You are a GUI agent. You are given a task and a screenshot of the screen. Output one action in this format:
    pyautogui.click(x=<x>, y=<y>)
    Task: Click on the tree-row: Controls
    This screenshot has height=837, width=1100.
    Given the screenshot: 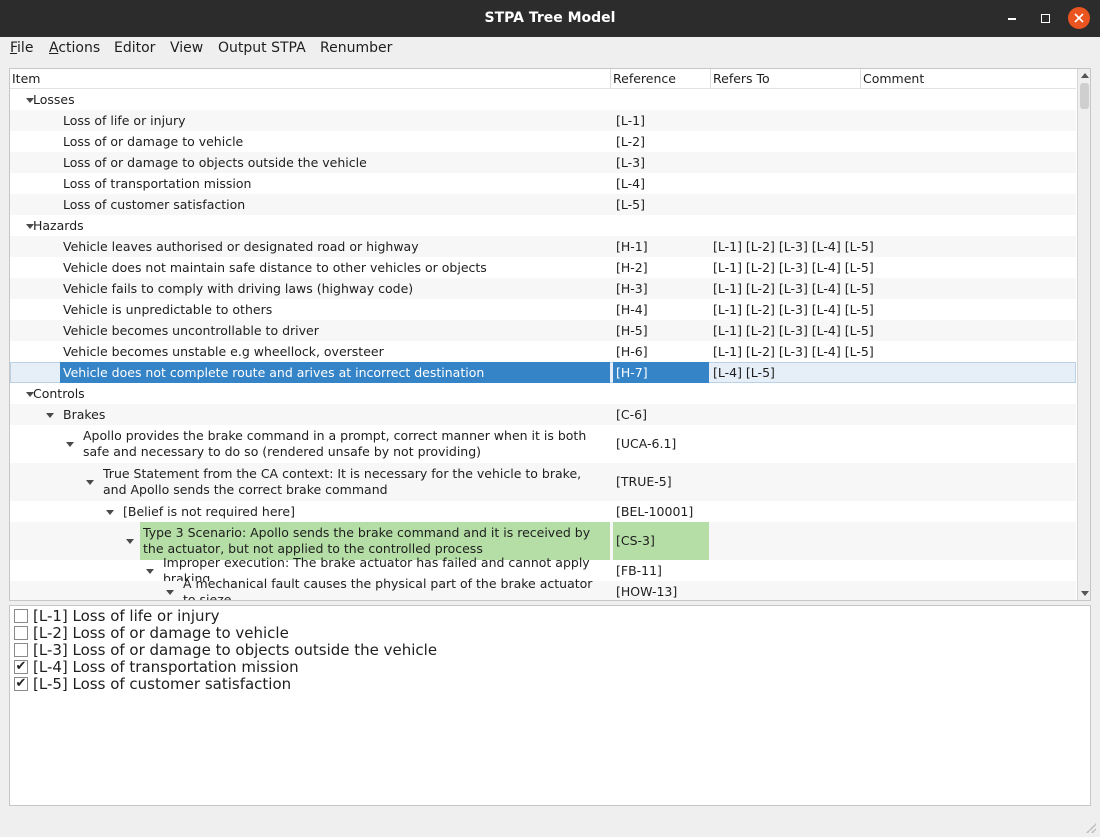 What is the action you would take?
    pyautogui.click(x=543, y=393)
    